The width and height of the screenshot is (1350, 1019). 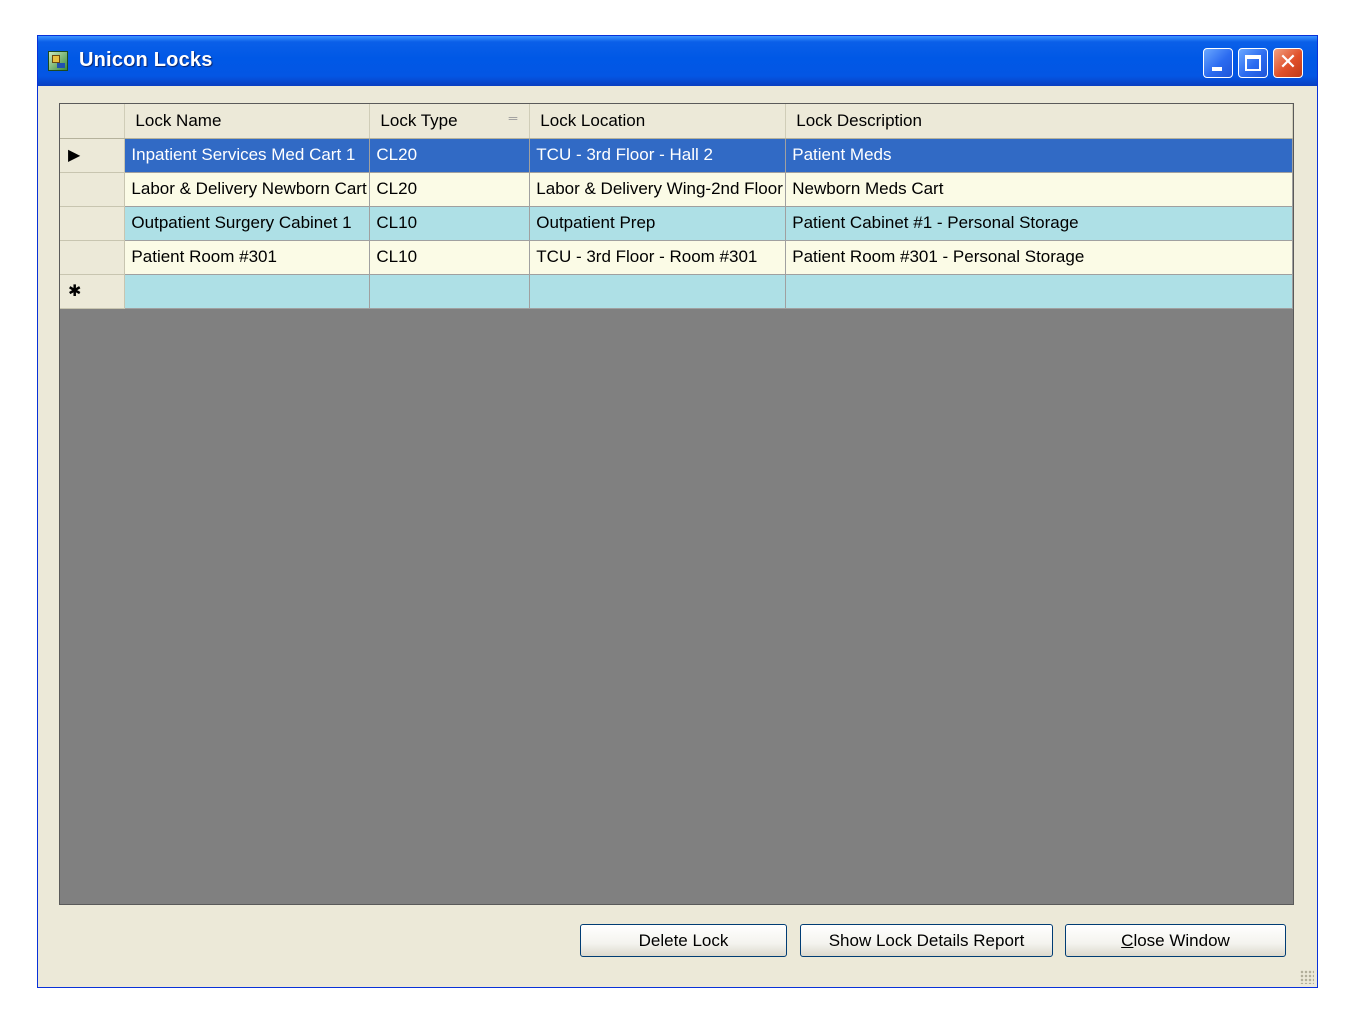 What do you see at coordinates (1039, 121) in the screenshot?
I see `column-header-lock-description: Lock Description` at bounding box center [1039, 121].